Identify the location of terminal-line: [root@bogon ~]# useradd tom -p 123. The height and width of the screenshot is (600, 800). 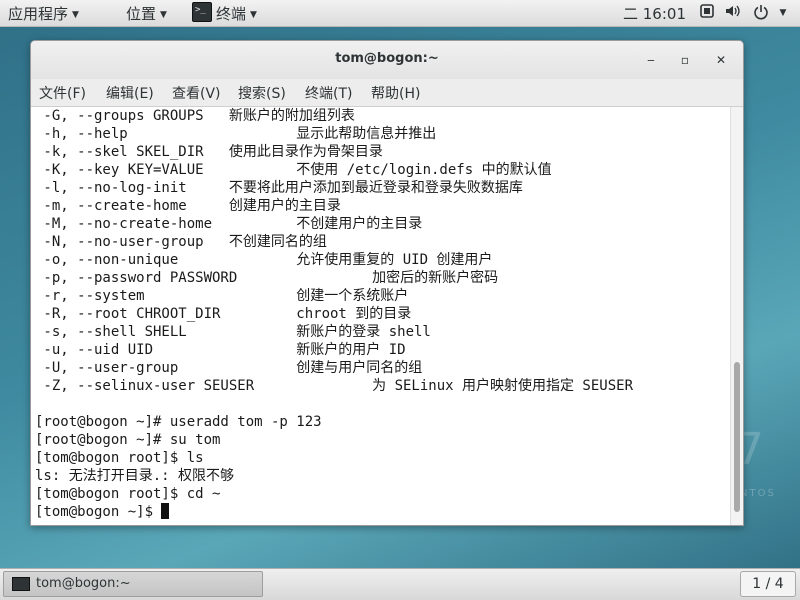
(178, 422).